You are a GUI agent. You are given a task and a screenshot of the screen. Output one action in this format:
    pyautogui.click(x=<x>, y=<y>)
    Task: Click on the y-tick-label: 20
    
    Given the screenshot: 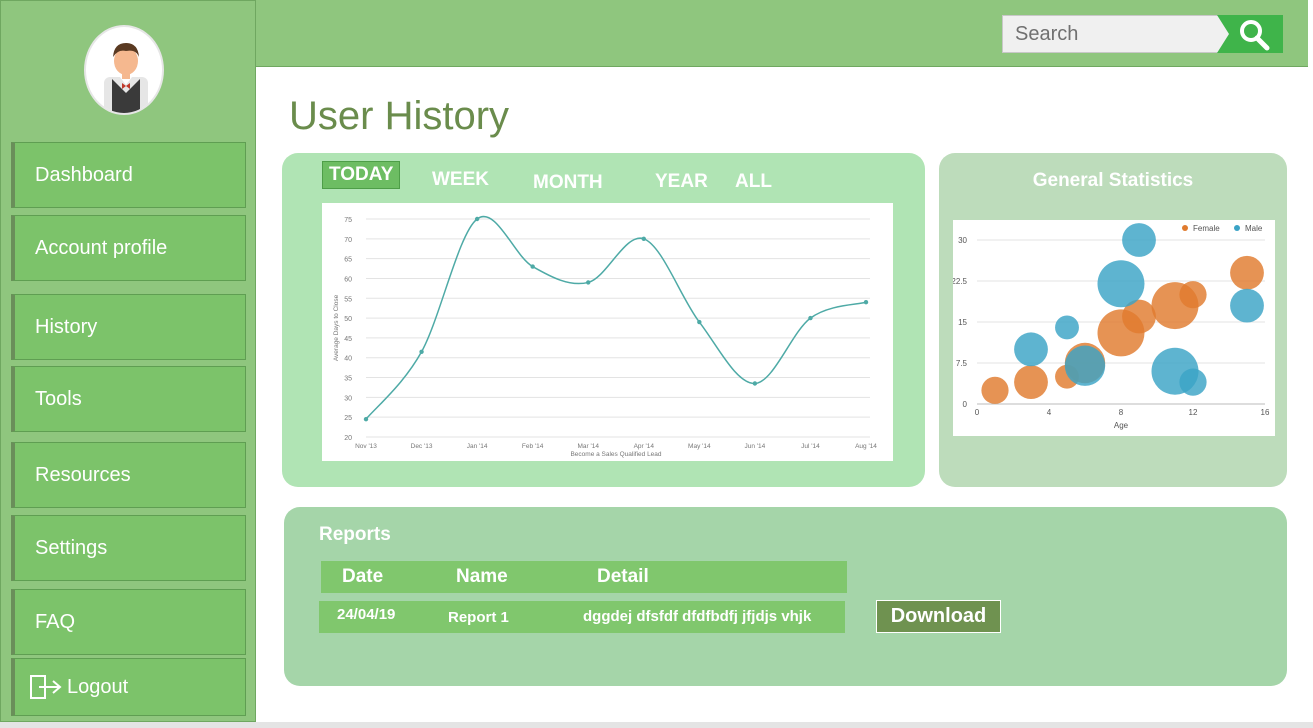 What is the action you would take?
    pyautogui.click(x=348, y=438)
    